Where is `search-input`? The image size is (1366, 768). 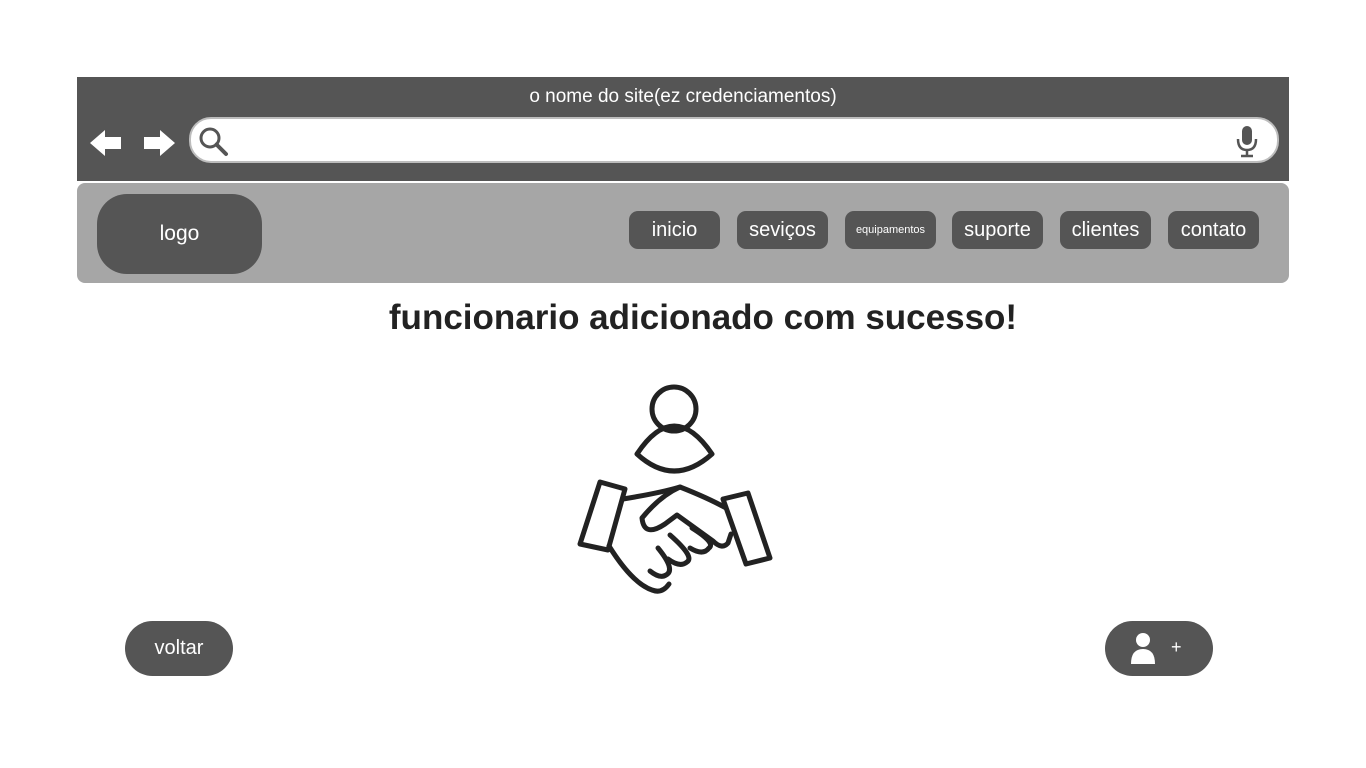 search-input is located at coordinates (735, 140).